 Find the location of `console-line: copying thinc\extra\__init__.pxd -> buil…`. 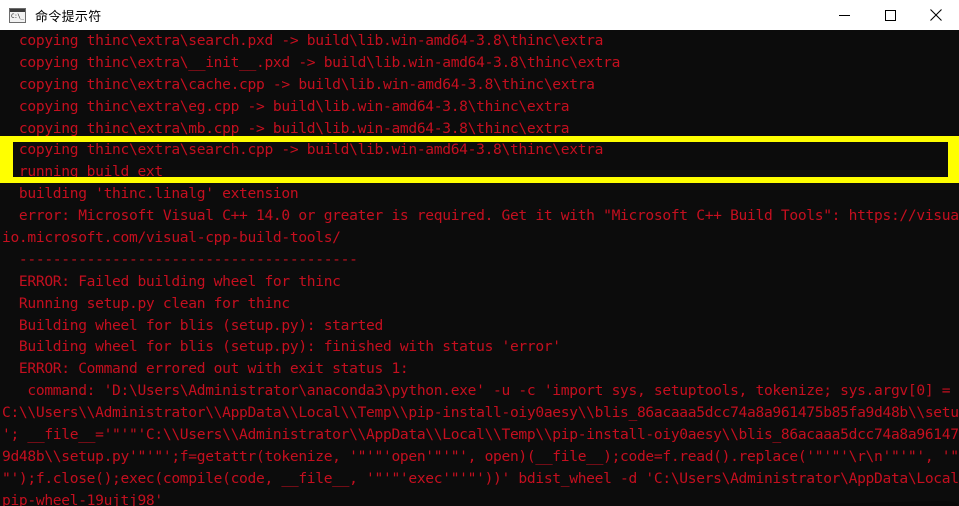

console-line: copying thinc\extra\__init__.pxd -> buil… is located at coordinates (311, 62).